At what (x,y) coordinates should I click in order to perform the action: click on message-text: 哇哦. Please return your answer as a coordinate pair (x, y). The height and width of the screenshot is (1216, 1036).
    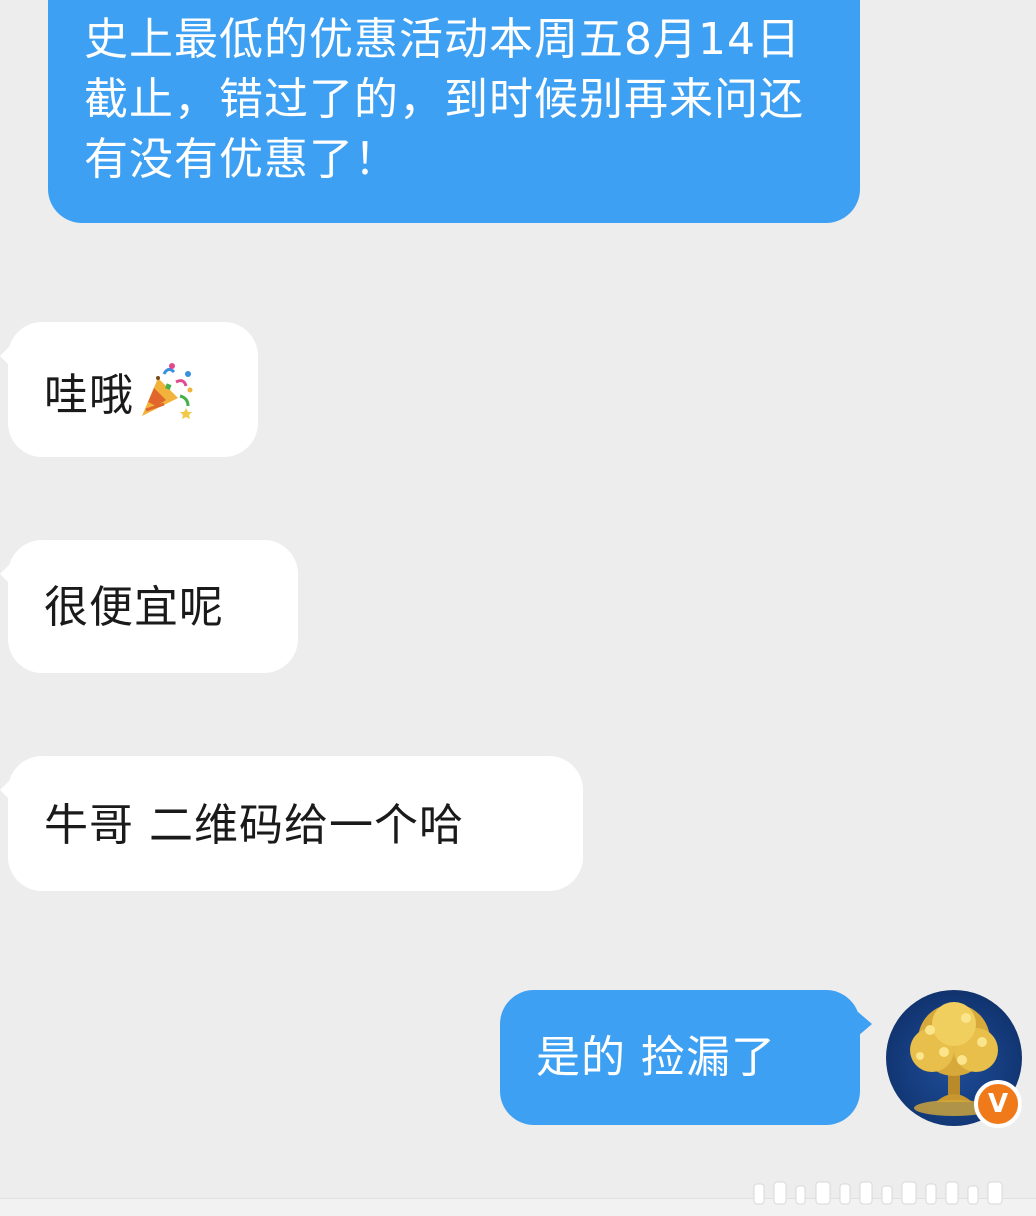
    Looking at the image, I should click on (89, 395).